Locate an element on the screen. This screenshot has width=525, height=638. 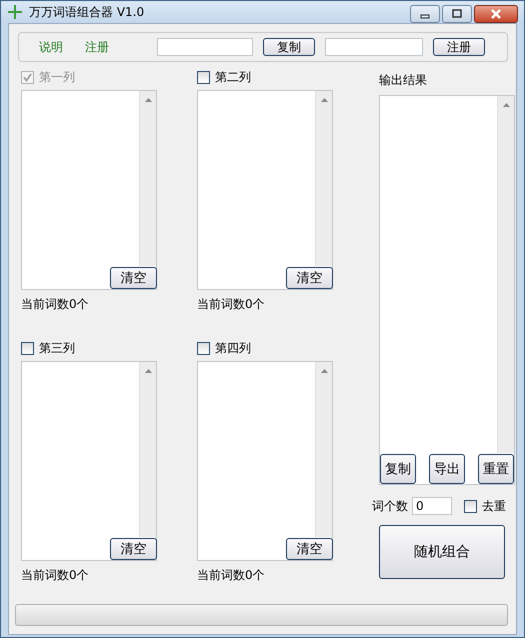
checkbox-label: 第四列 is located at coordinates (233, 348).